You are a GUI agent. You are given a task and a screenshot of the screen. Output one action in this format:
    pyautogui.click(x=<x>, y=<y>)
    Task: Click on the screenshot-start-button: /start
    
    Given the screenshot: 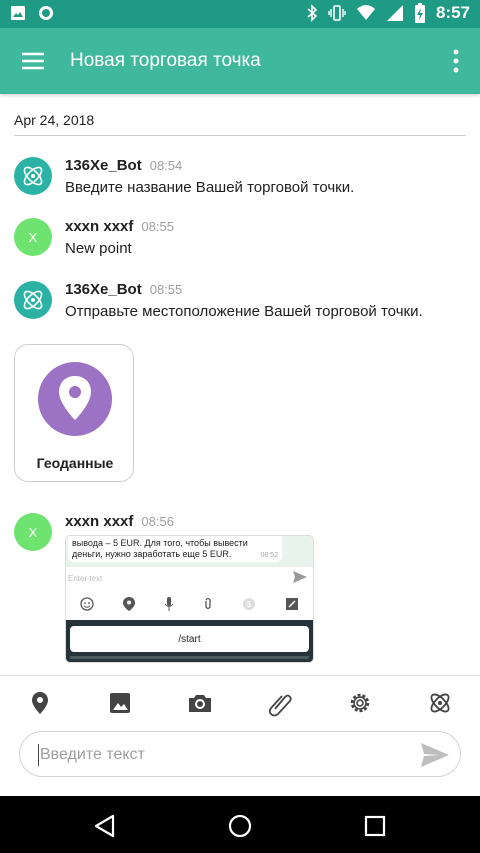 What is the action you would take?
    pyautogui.click(x=189, y=639)
    